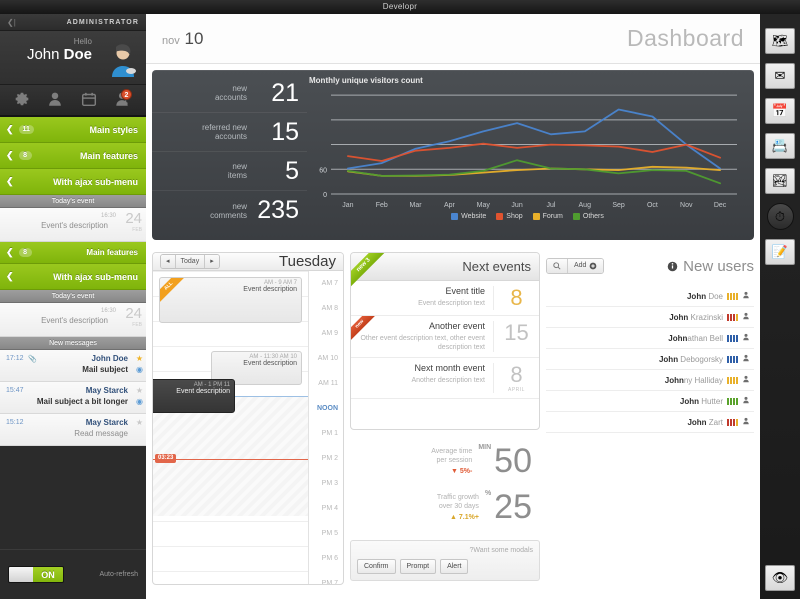  Describe the element at coordinates (780, 111) in the screenshot. I see `calendar-icon: 📅` at that location.